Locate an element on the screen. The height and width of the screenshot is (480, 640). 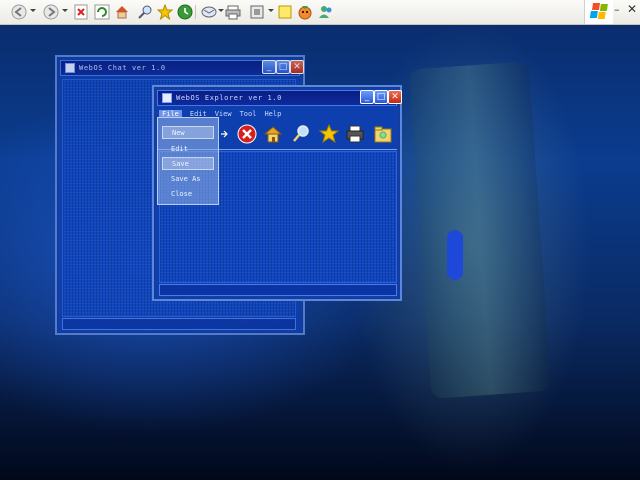
favorite-star-icon is located at coordinates (329, 134).